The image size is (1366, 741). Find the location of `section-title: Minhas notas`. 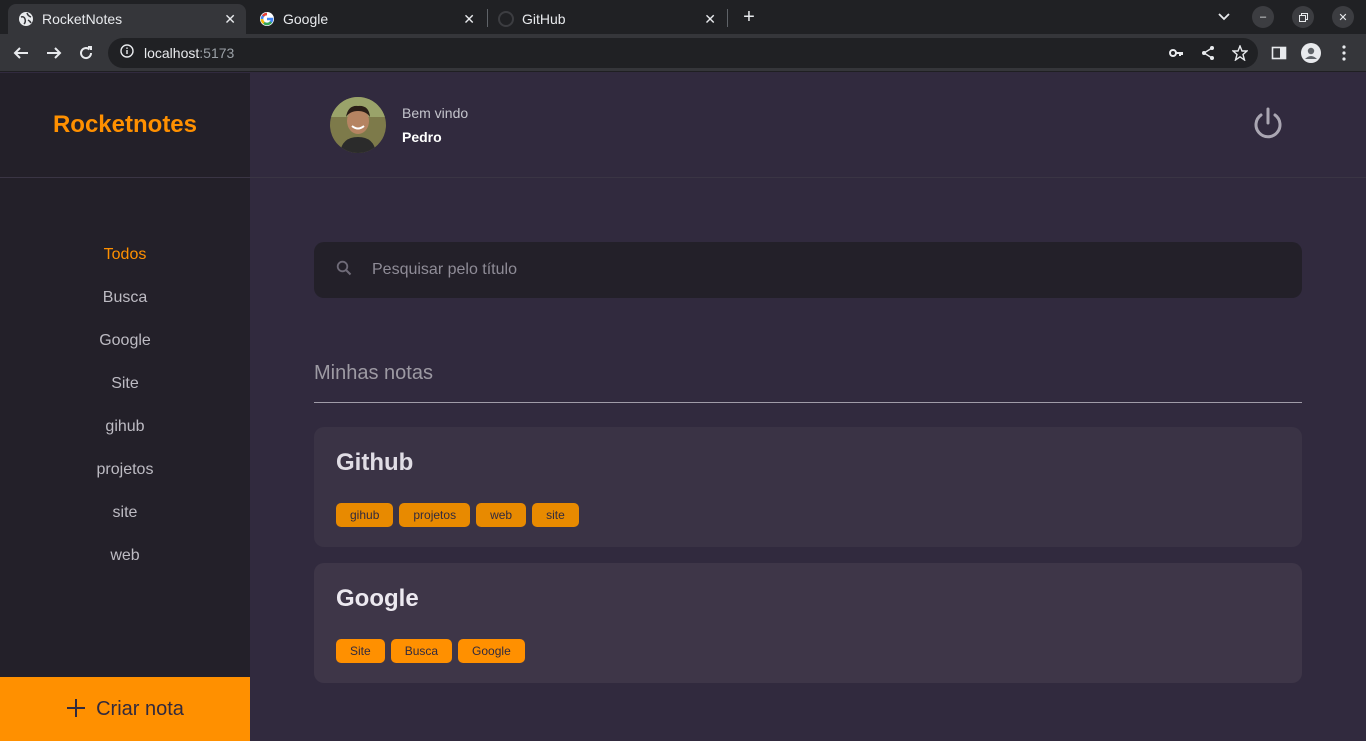

section-title: Minhas notas is located at coordinates (808, 382).